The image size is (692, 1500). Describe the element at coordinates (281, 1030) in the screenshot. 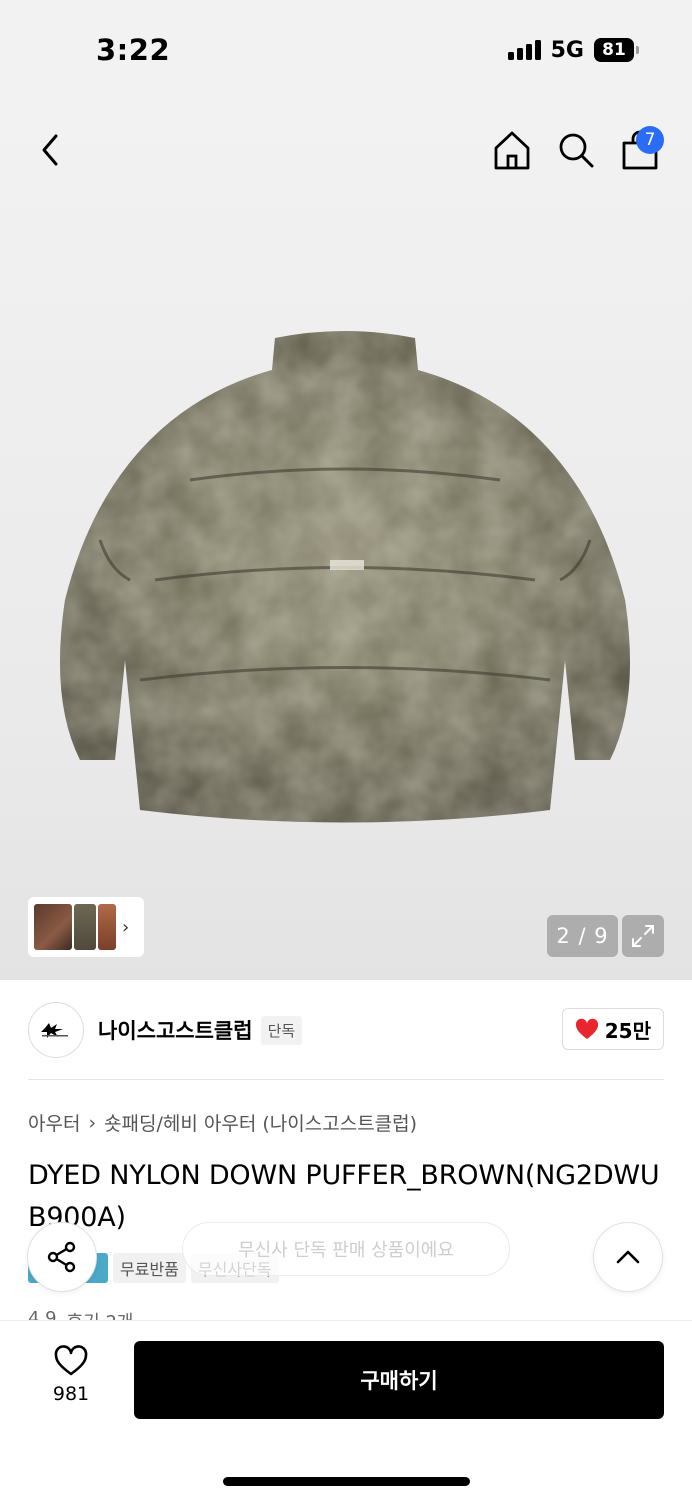

I see `exclusive-badge: 단독` at that location.